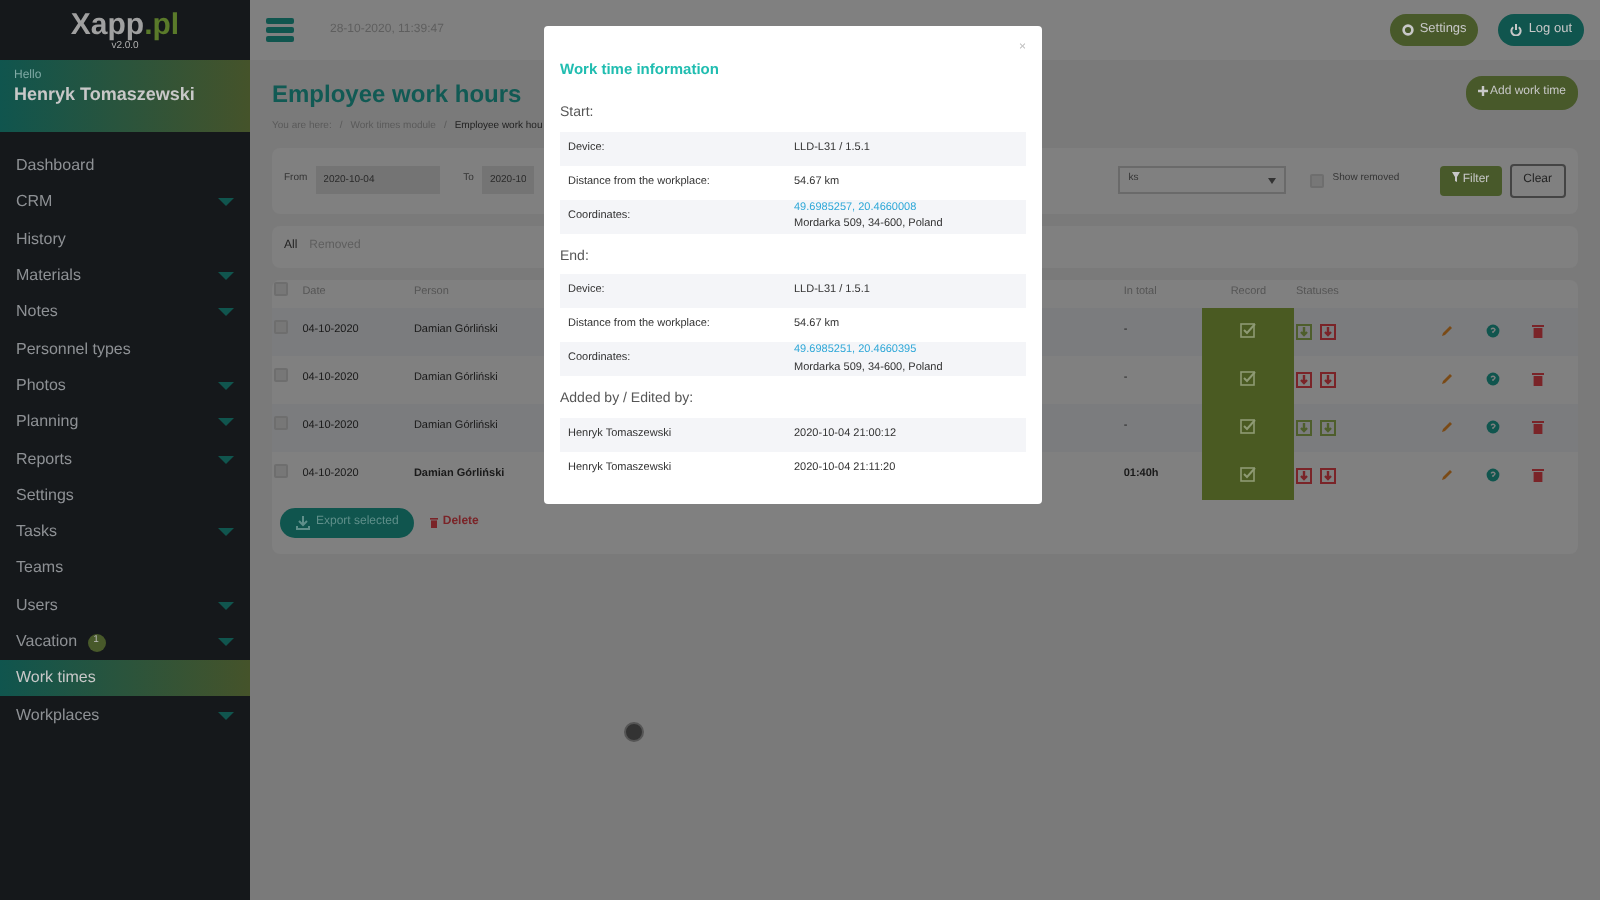  Describe the element at coordinates (1482, 90) in the screenshot. I see `plus-icon` at that location.